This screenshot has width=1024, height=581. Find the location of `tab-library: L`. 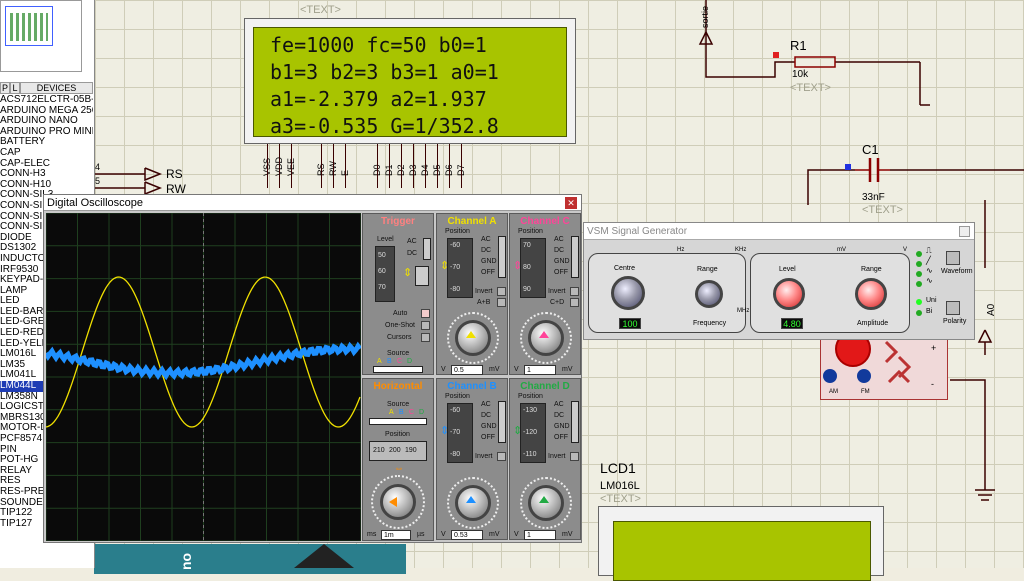

tab-library: L is located at coordinates (15, 88).